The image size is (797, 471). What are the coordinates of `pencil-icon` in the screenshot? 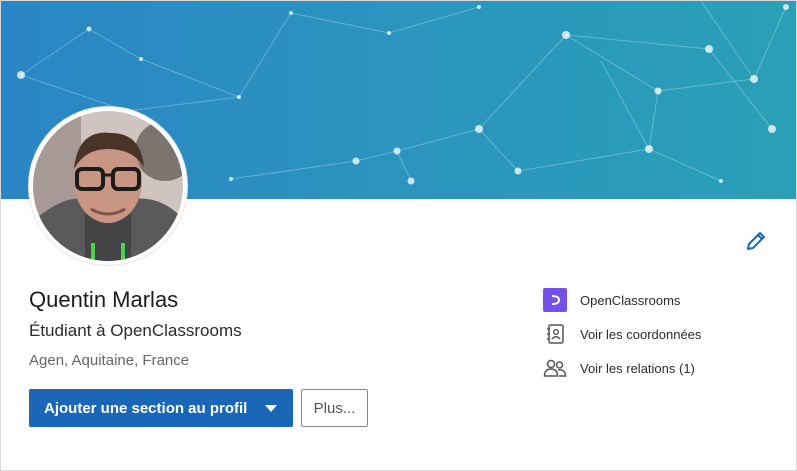 It's located at (756, 241).